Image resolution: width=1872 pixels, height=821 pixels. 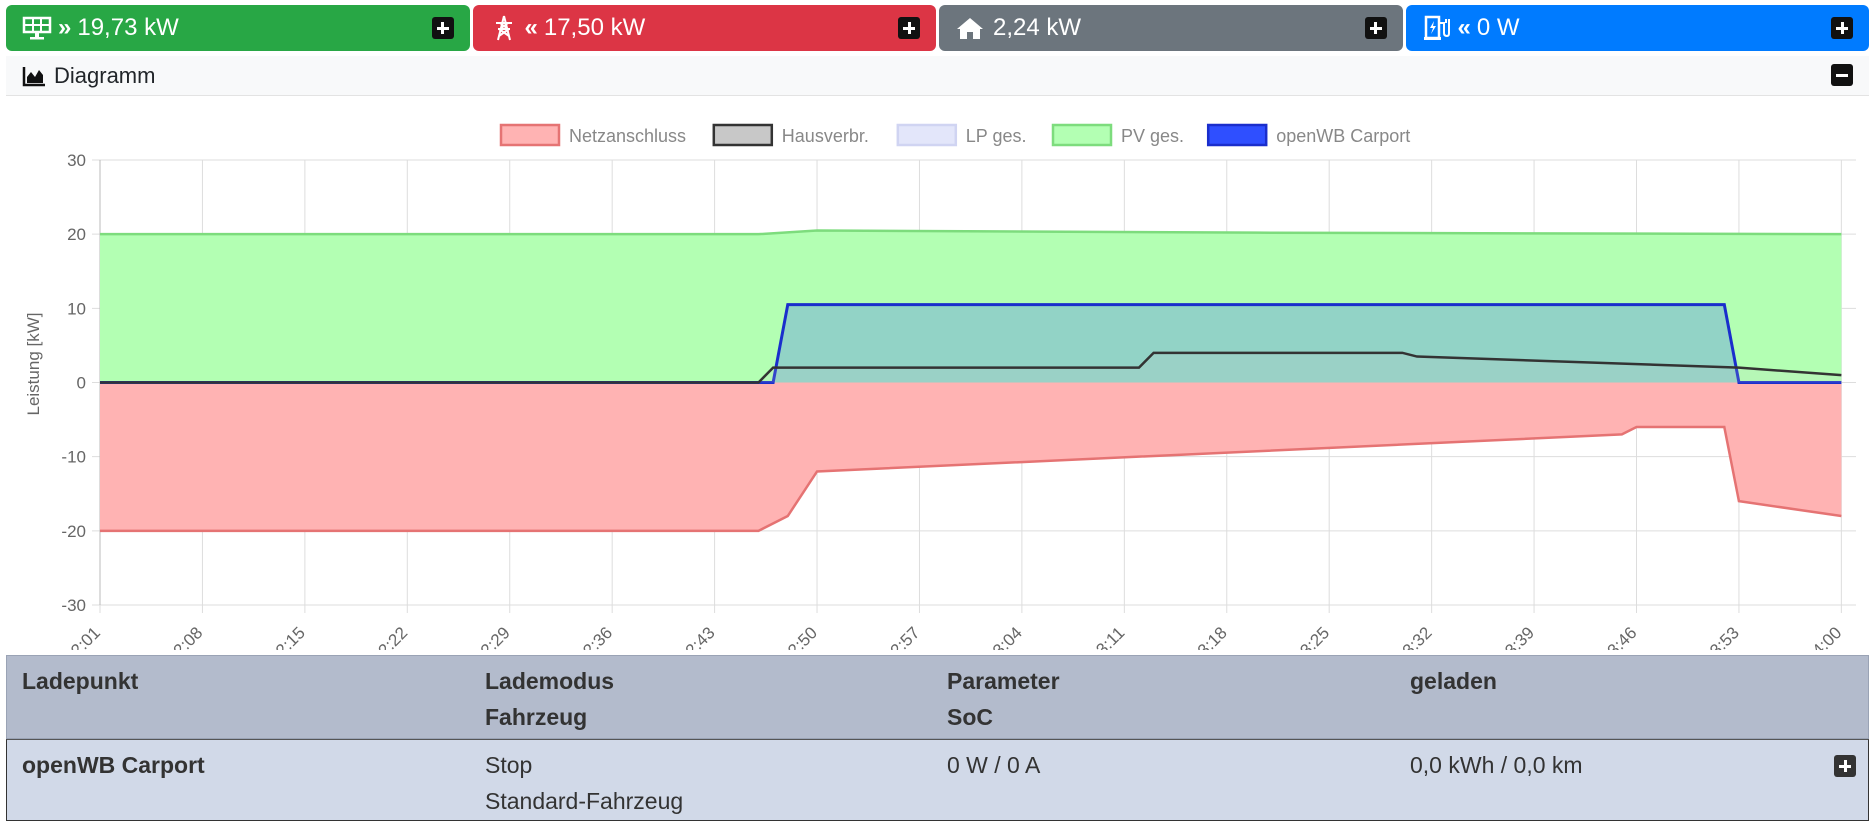 I want to click on charging-station-icon, so click(x=1437, y=28).